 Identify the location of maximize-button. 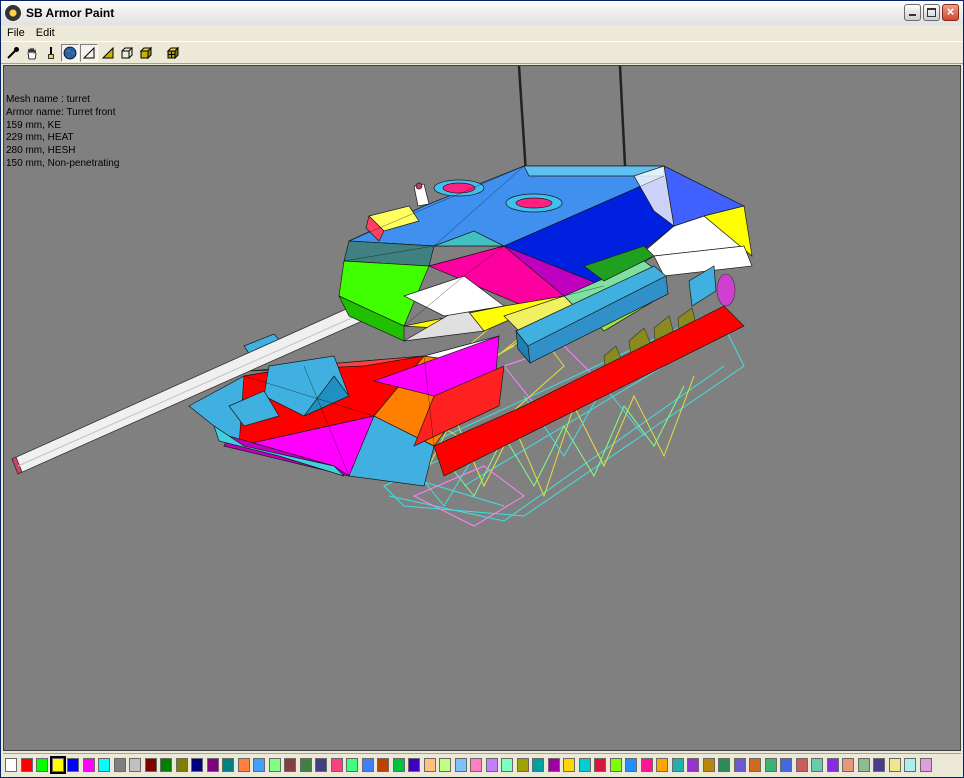
(931, 12).